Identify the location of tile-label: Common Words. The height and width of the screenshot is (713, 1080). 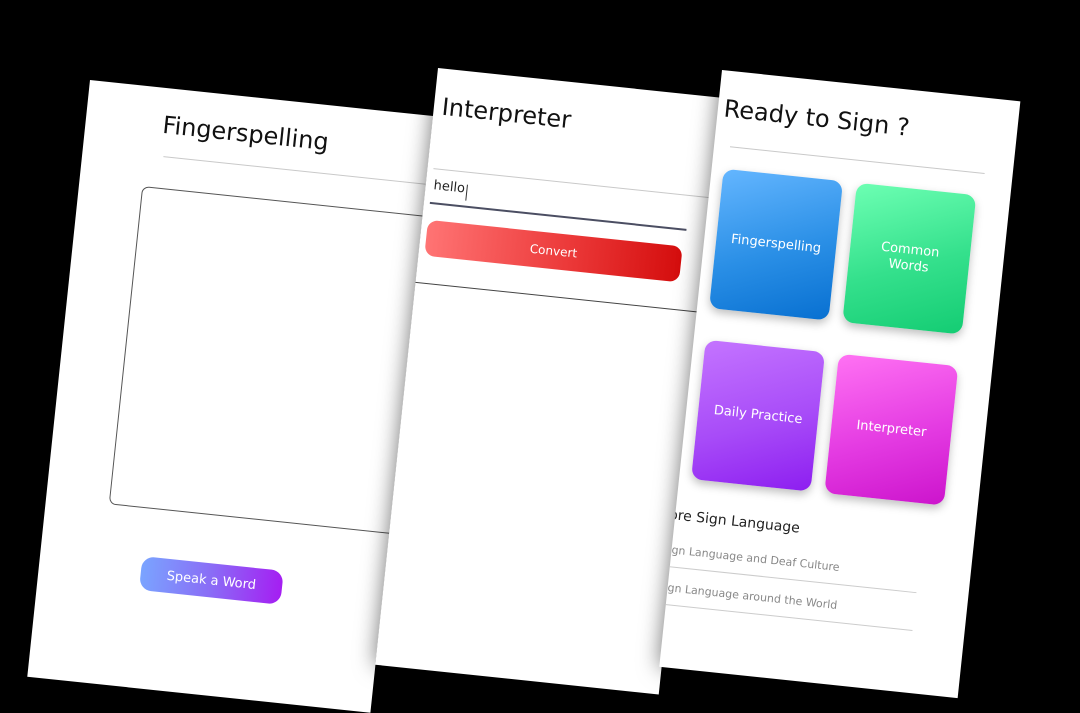
(910, 258).